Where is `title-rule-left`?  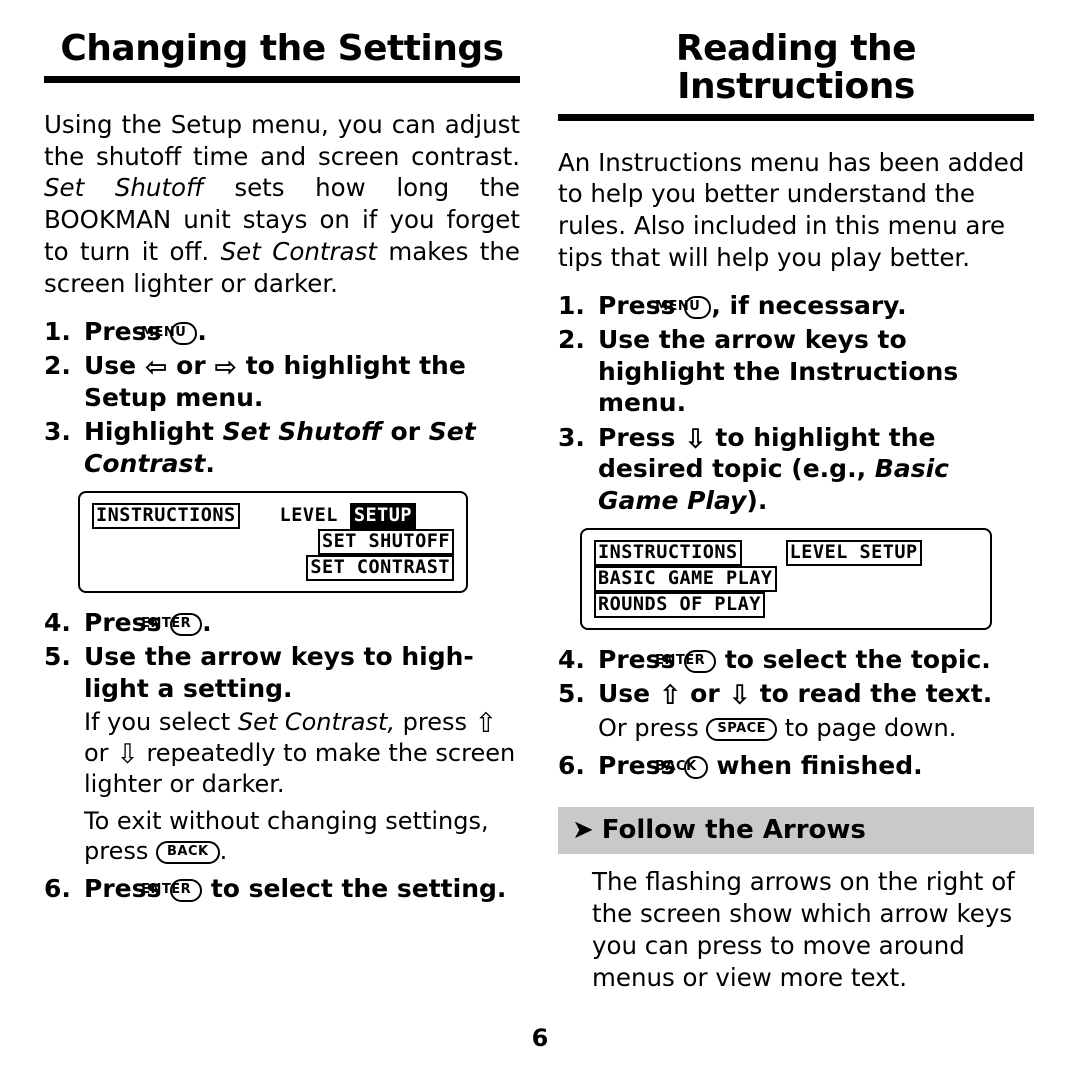 title-rule-left is located at coordinates (282, 79).